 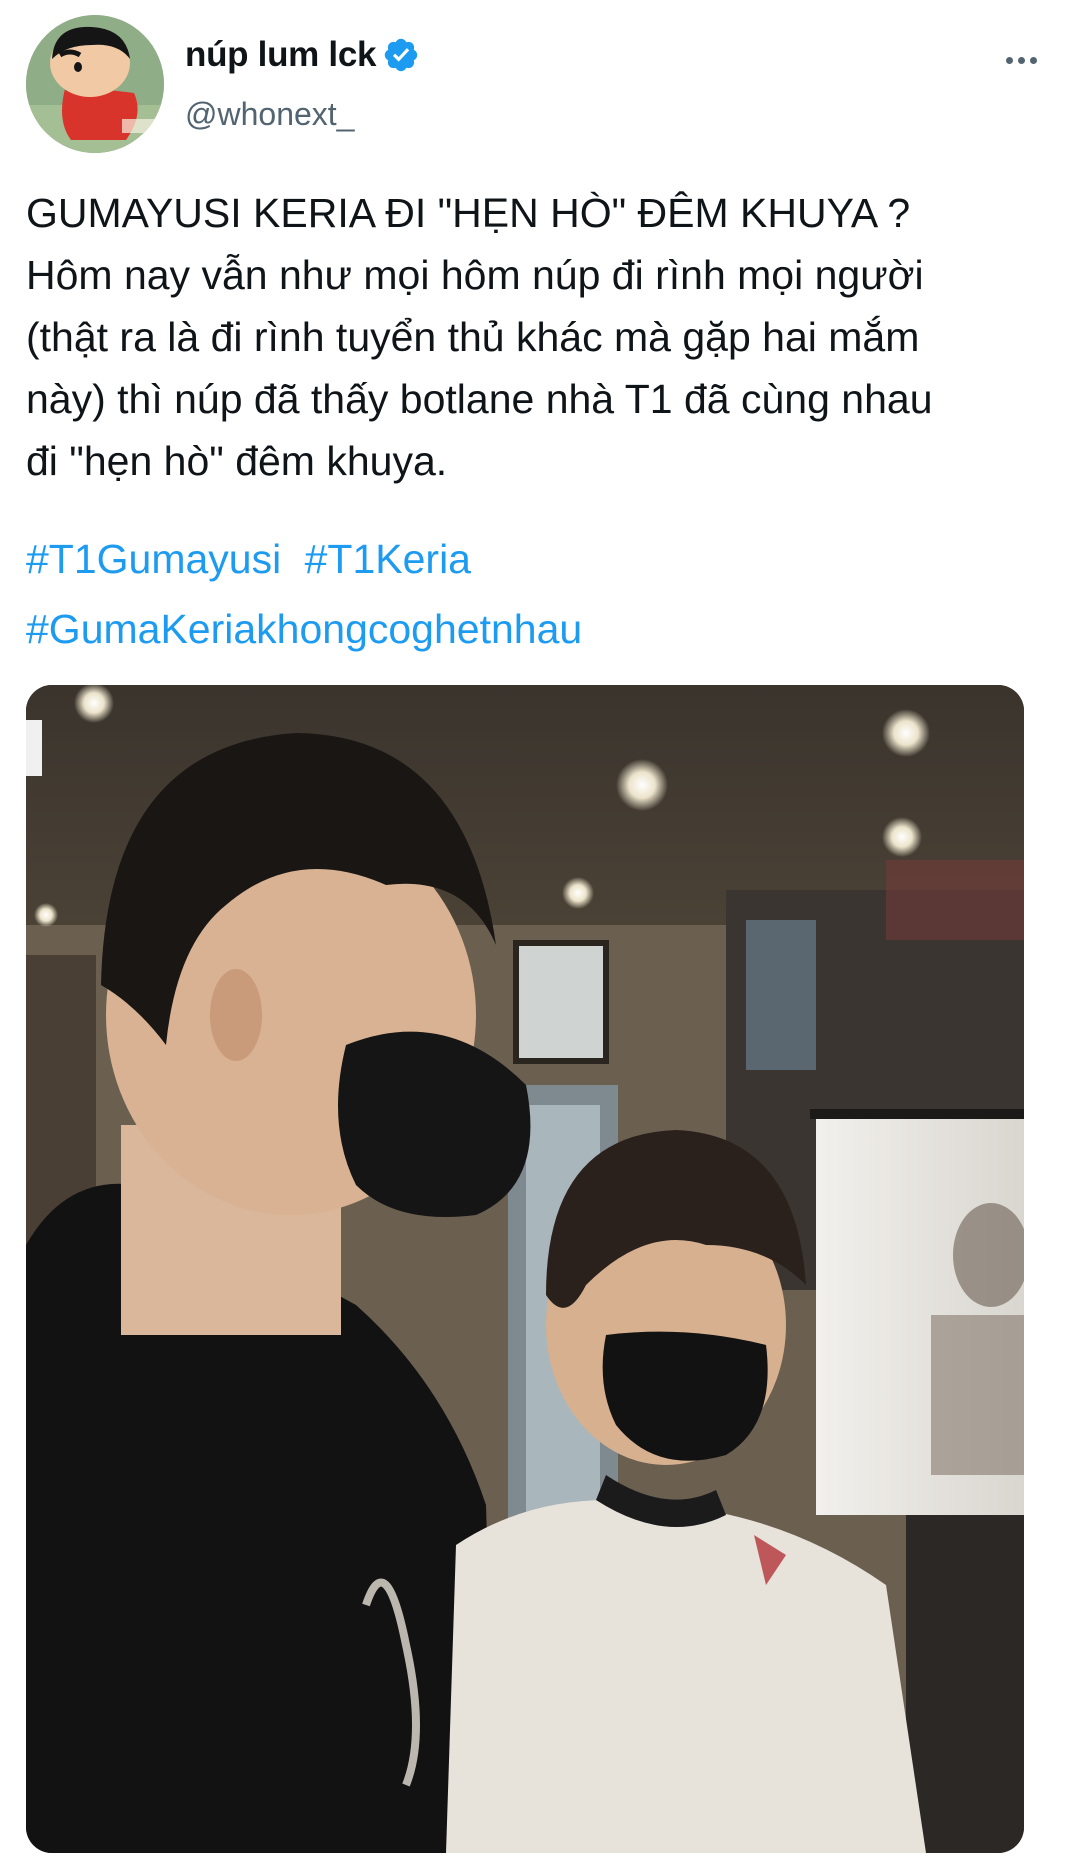 I want to click on hashtag-link: #T1Gumayusi, so click(x=153, y=559).